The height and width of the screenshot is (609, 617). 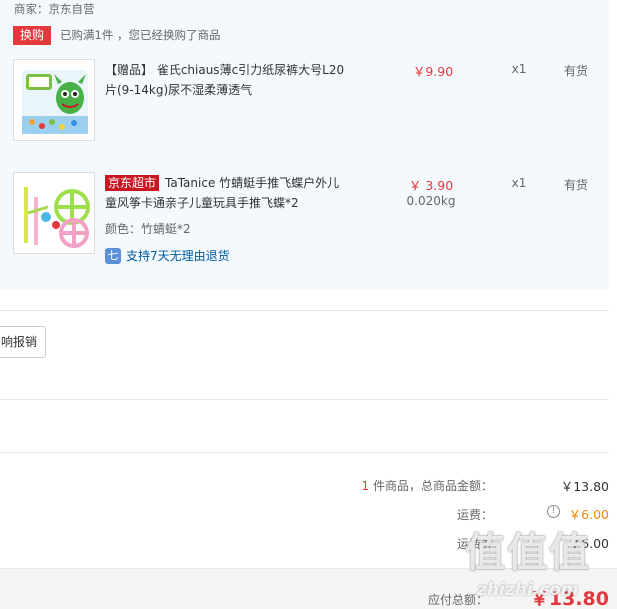 What do you see at coordinates (23, 342) in the screenshot?
I see `report-button: 响报销` at bounding box center [23, 342].